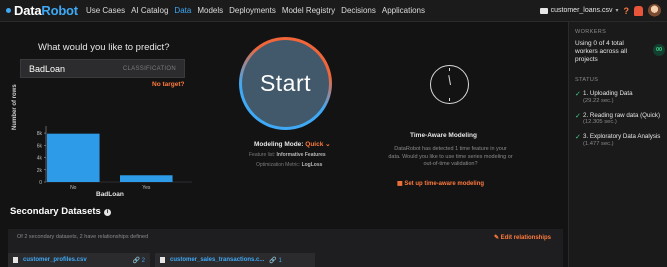 This screenshot has height=267, width=667. I want to click on modeling-mode-value: Quick, so click(314, 144).